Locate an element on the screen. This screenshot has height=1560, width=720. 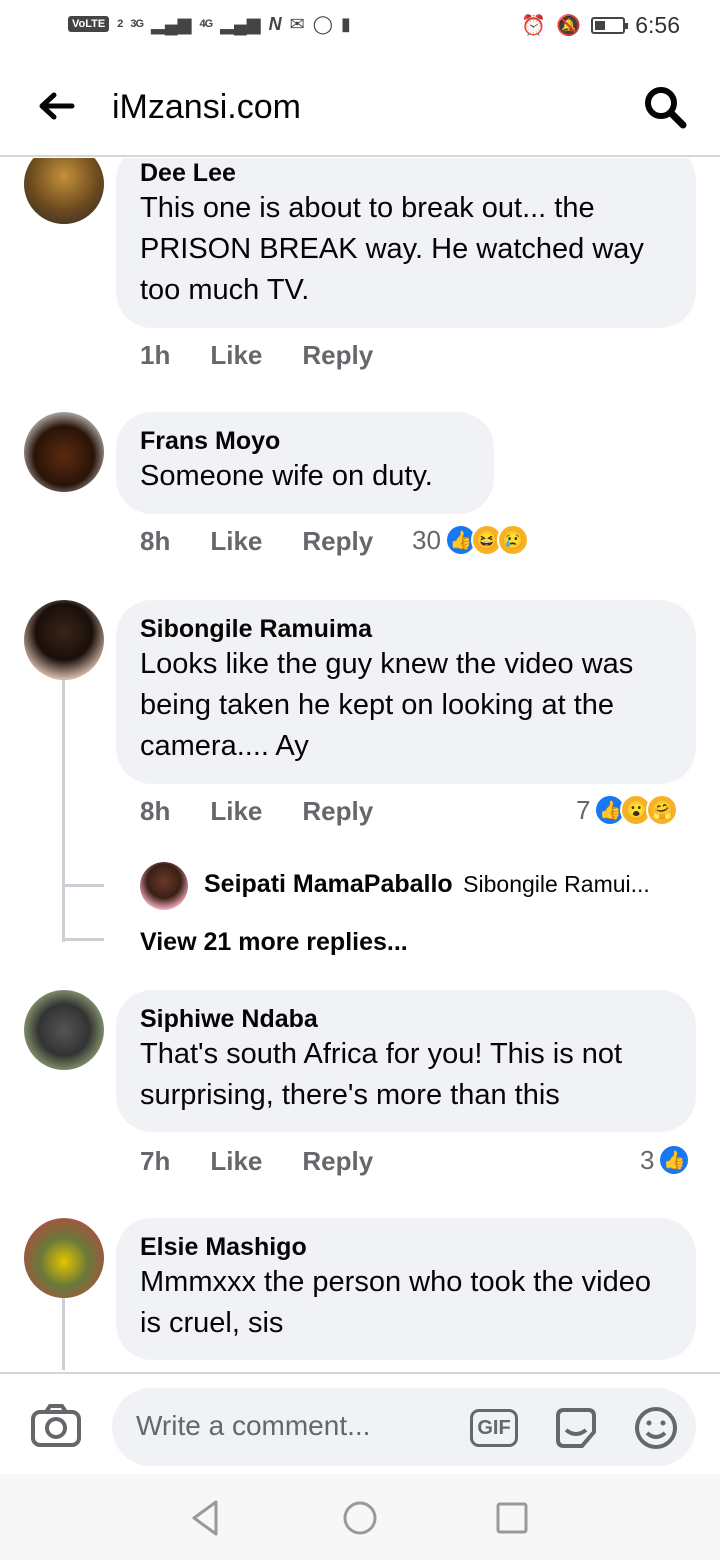
commenter-name: Siphiwe Ndaba is located at coordinates (406, 1019).